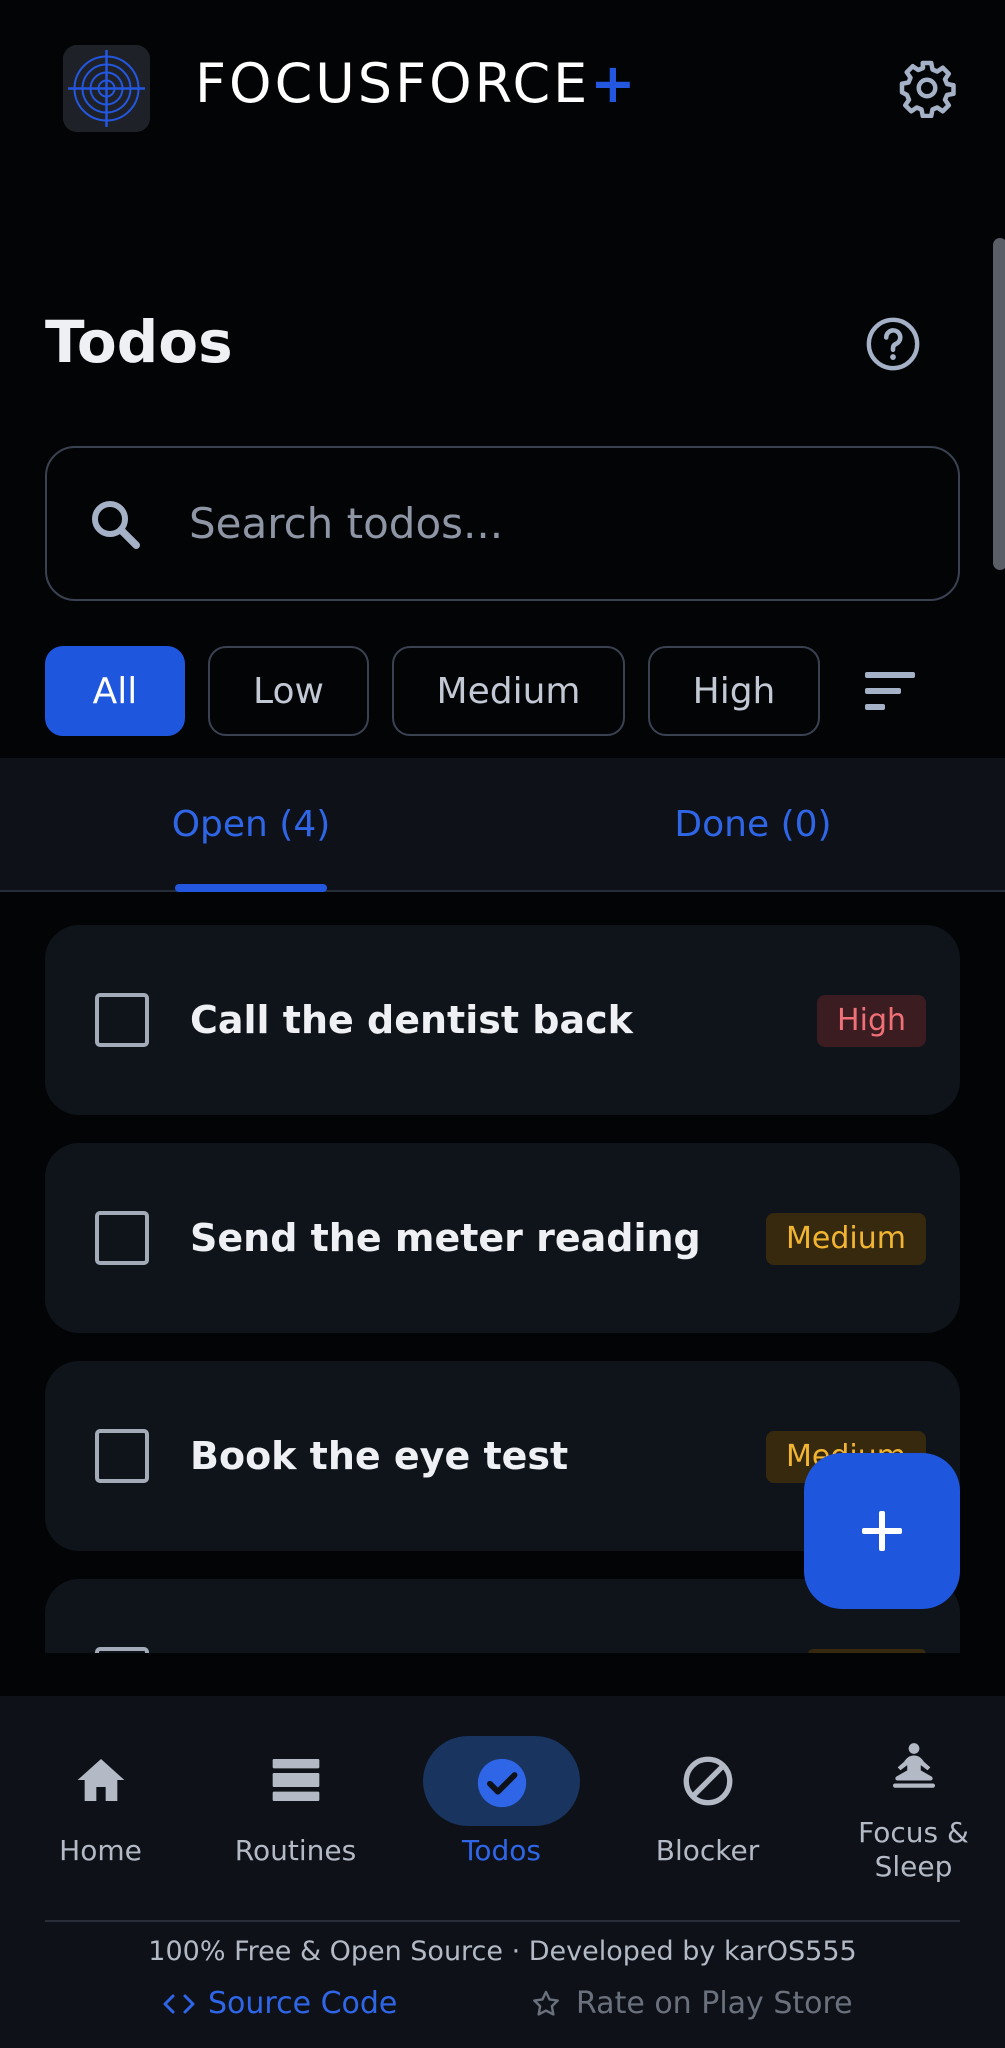 Image resolution: width=1005 pixels, height=2048 pixels. Describe the element at coordinates (508, 691) in the screenshot. I see `filter-chip-medium: Medium` at that location.